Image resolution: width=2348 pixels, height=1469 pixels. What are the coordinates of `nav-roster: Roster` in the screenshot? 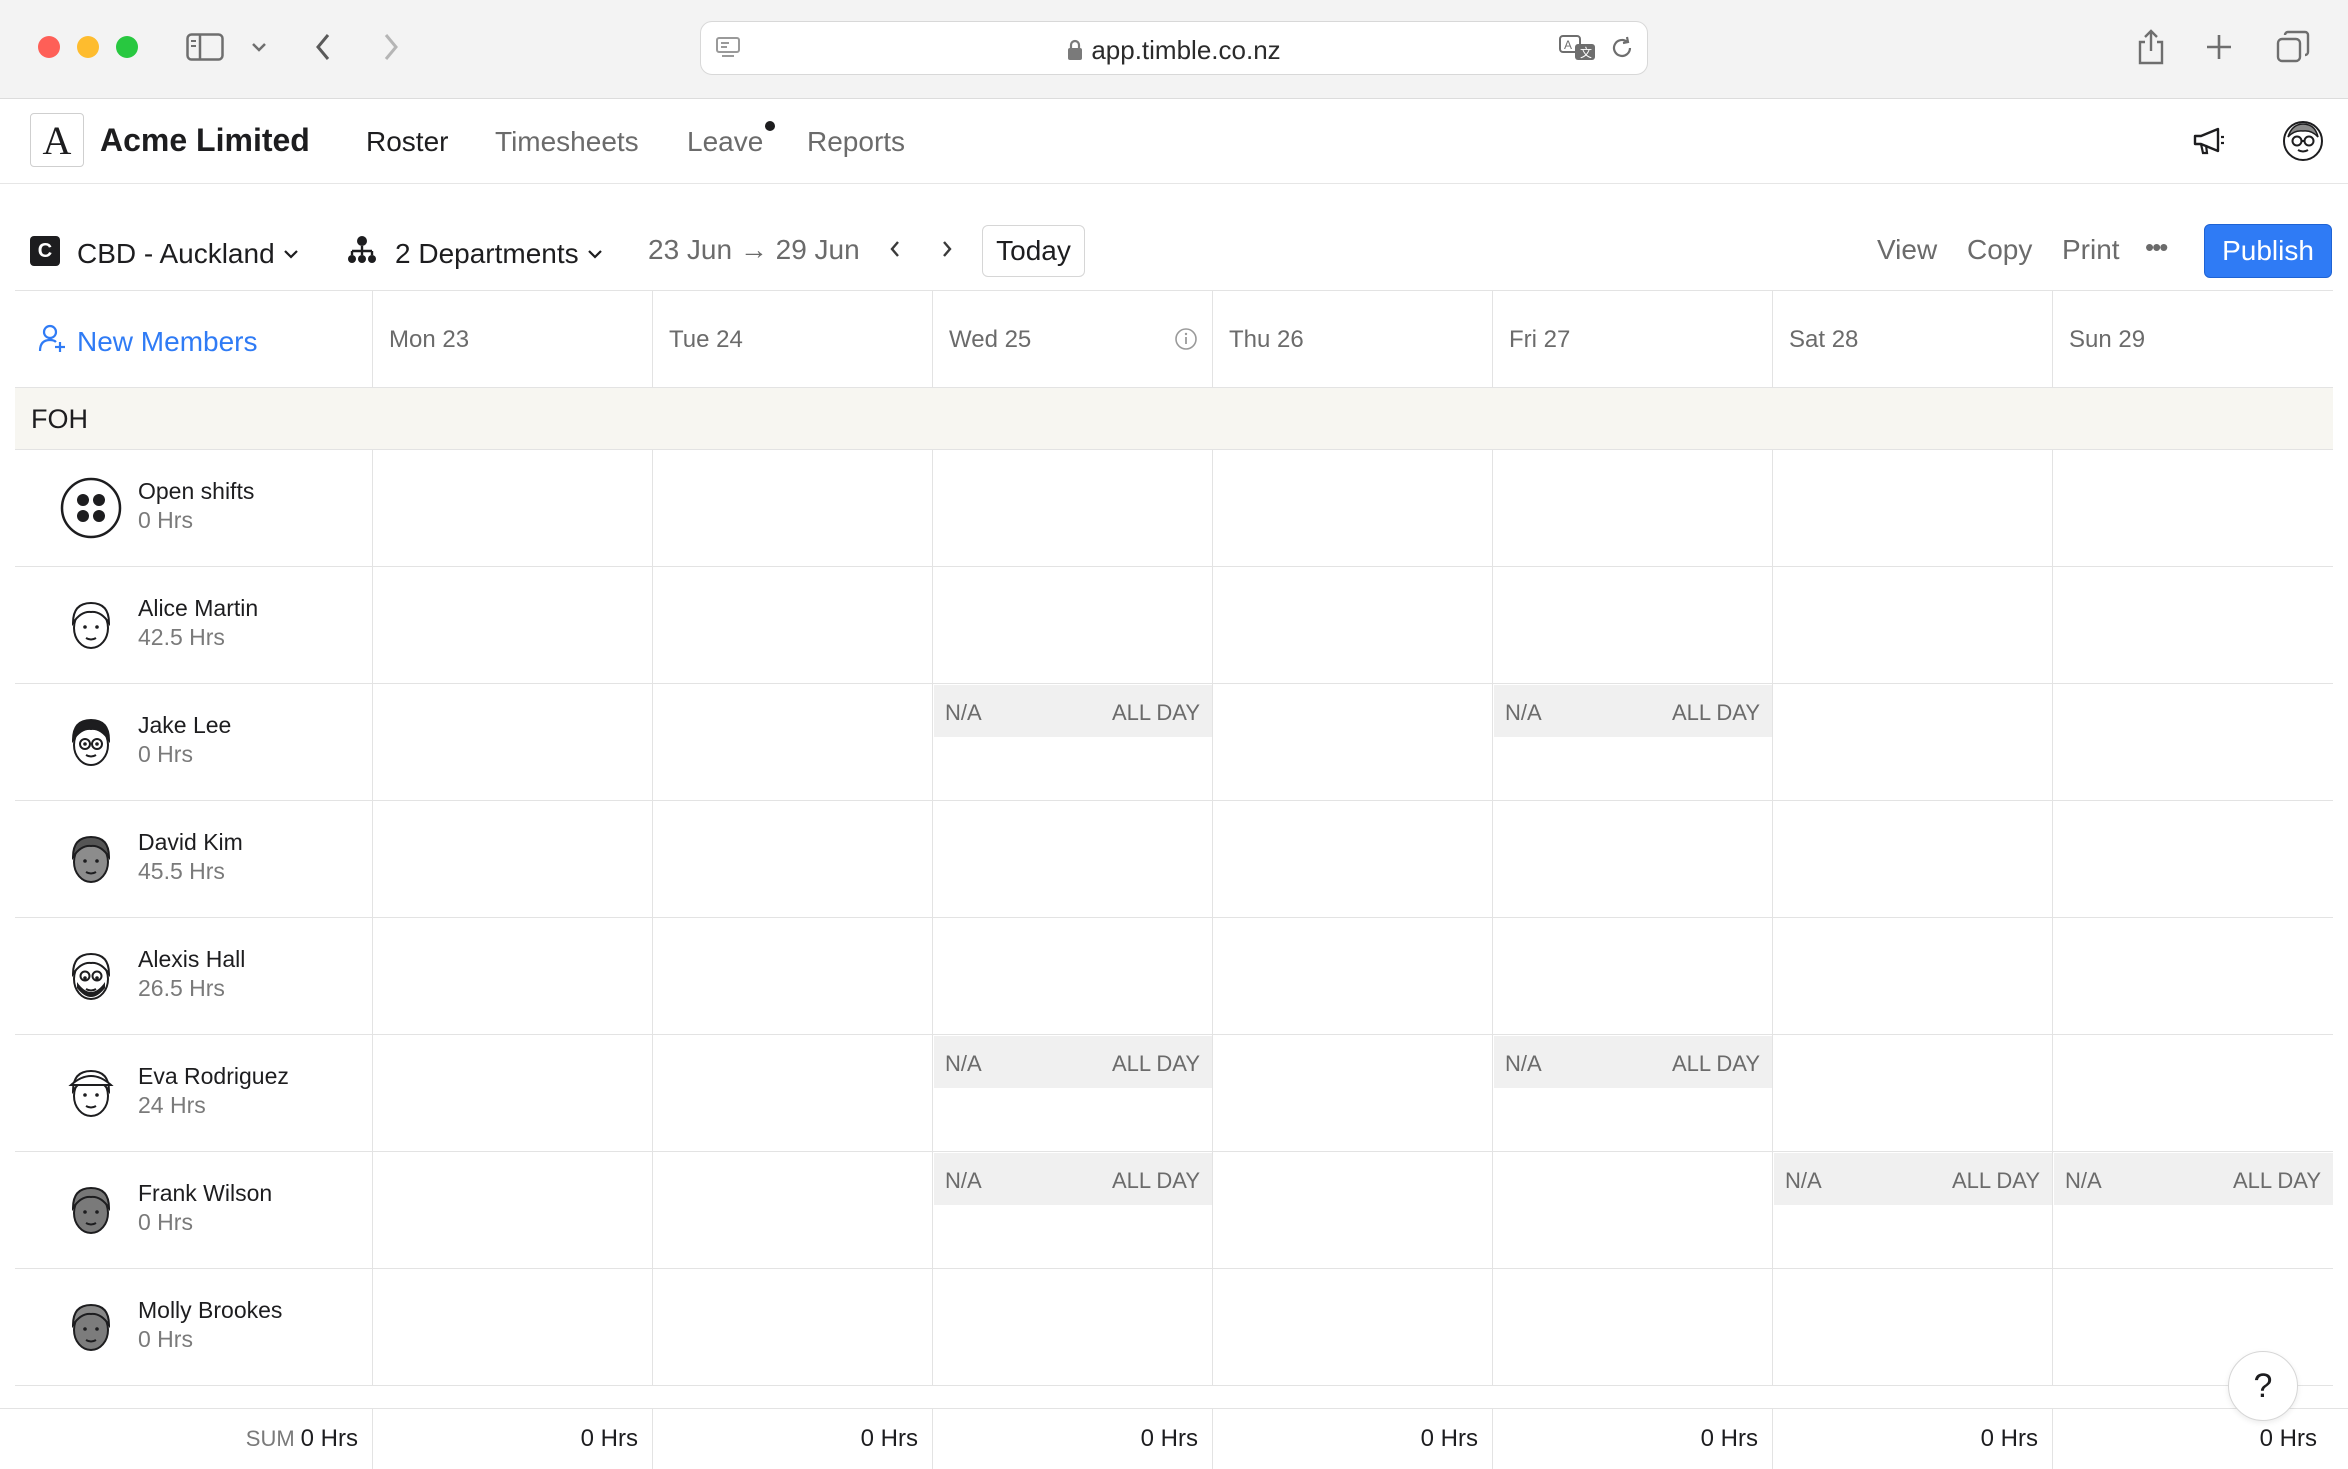 It's located at (407, 142).